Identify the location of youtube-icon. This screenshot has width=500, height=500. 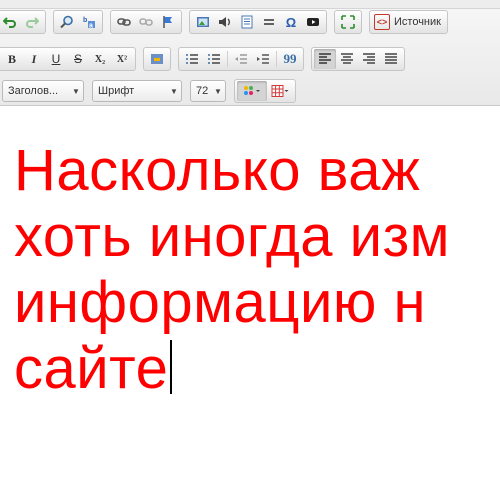
(313, 22).